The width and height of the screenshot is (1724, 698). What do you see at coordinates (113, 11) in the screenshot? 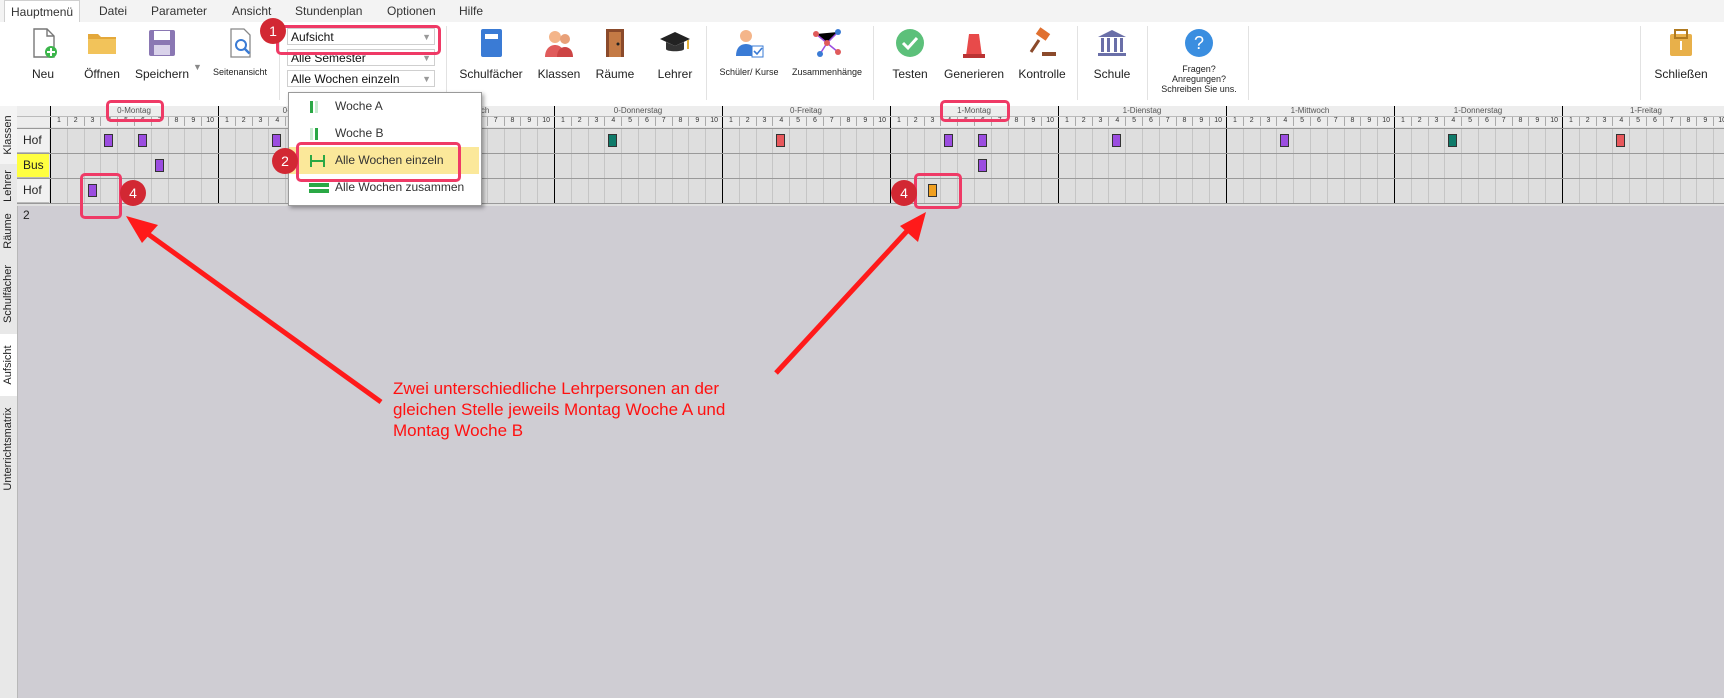
I see `menu-datei: Datei` at bounding box center [113, 11].